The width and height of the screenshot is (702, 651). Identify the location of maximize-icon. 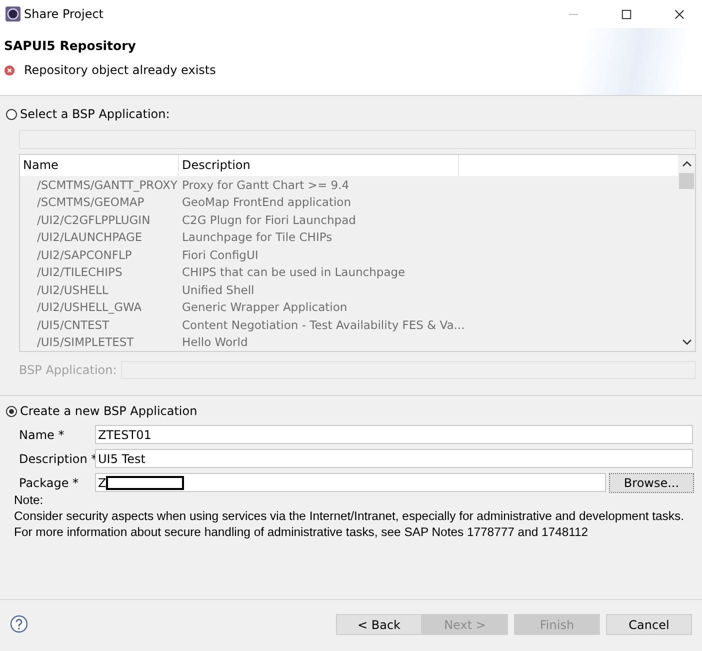
(626, 14).